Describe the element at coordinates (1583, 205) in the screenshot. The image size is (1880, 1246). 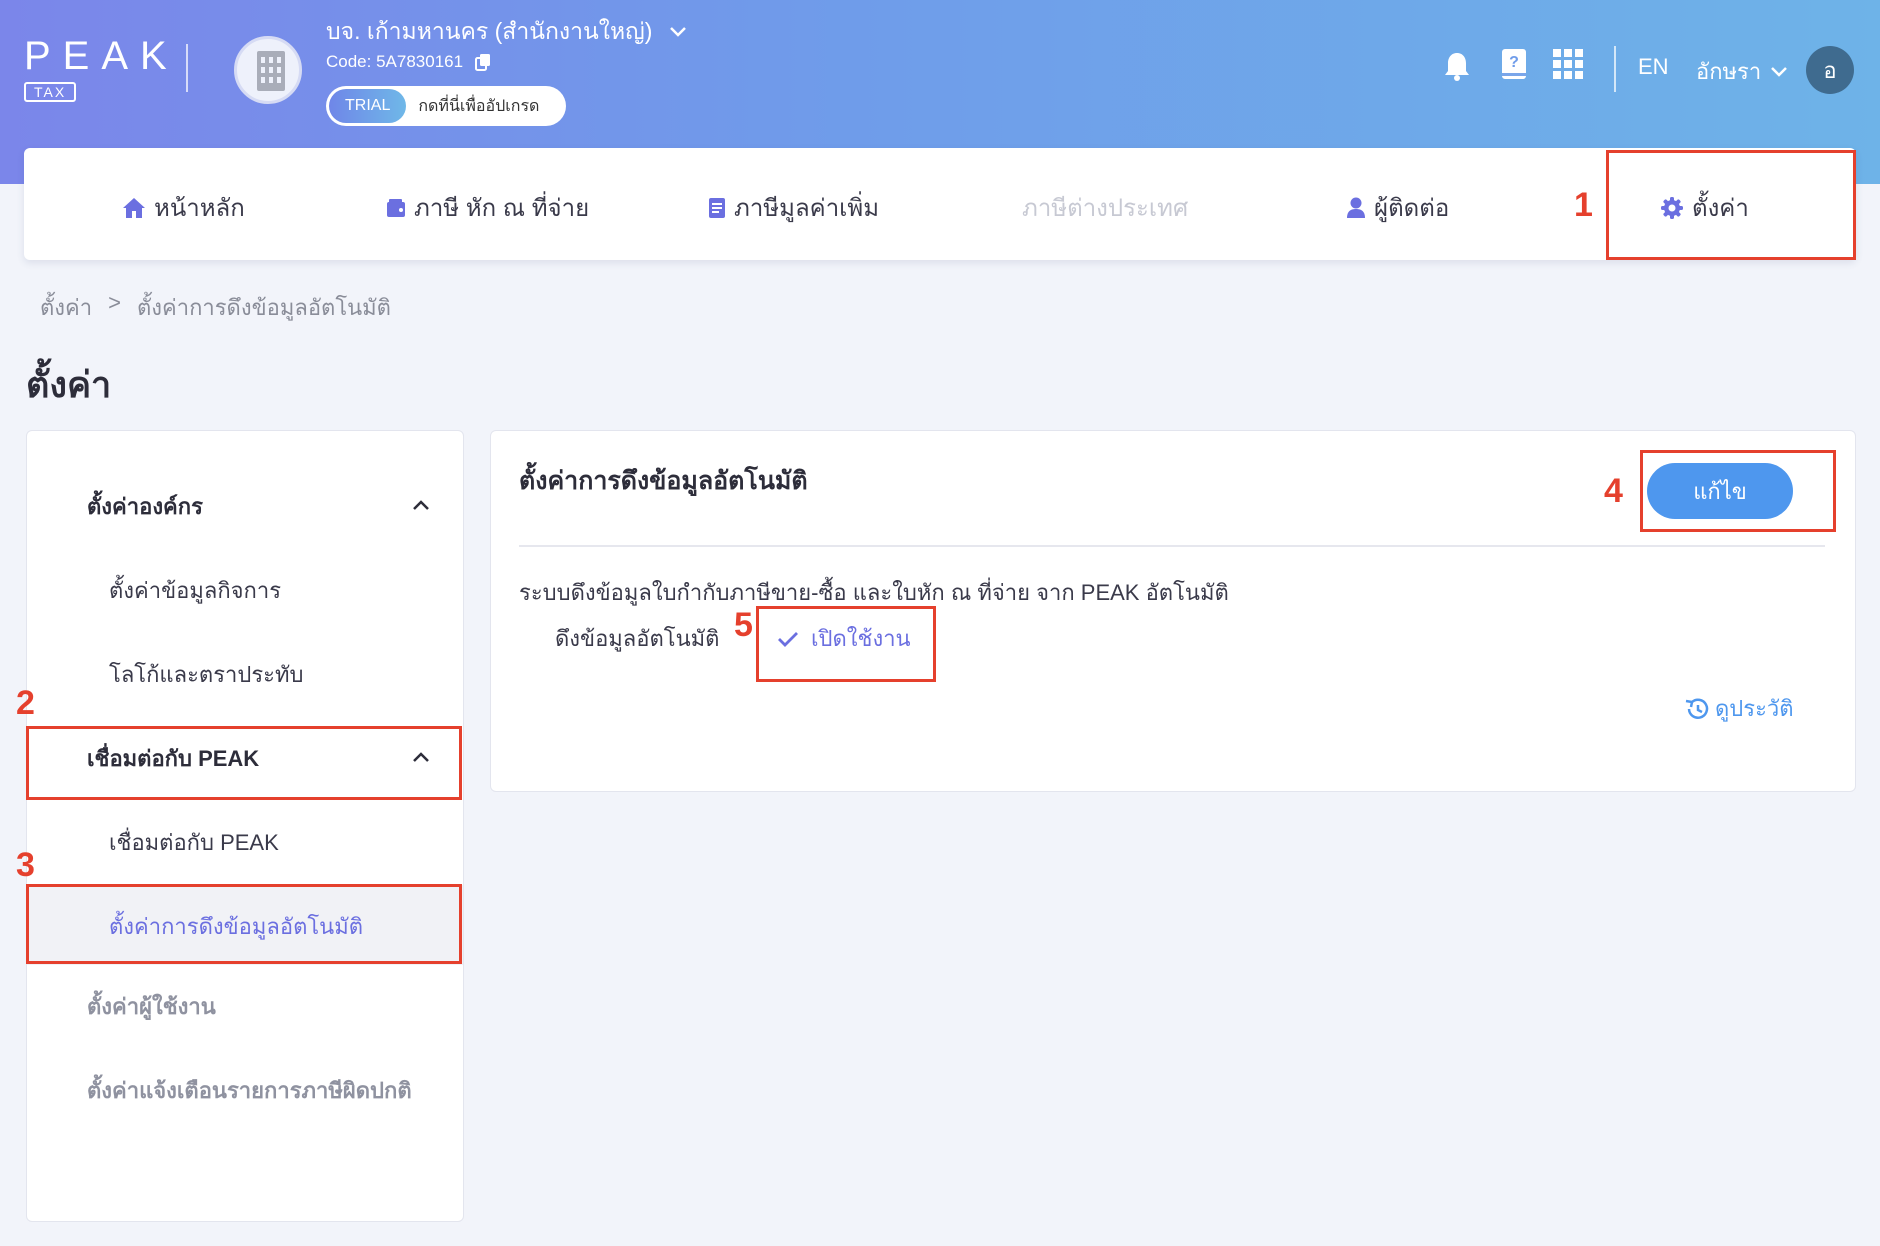
I see `annotation-number-1: 1` at that location.